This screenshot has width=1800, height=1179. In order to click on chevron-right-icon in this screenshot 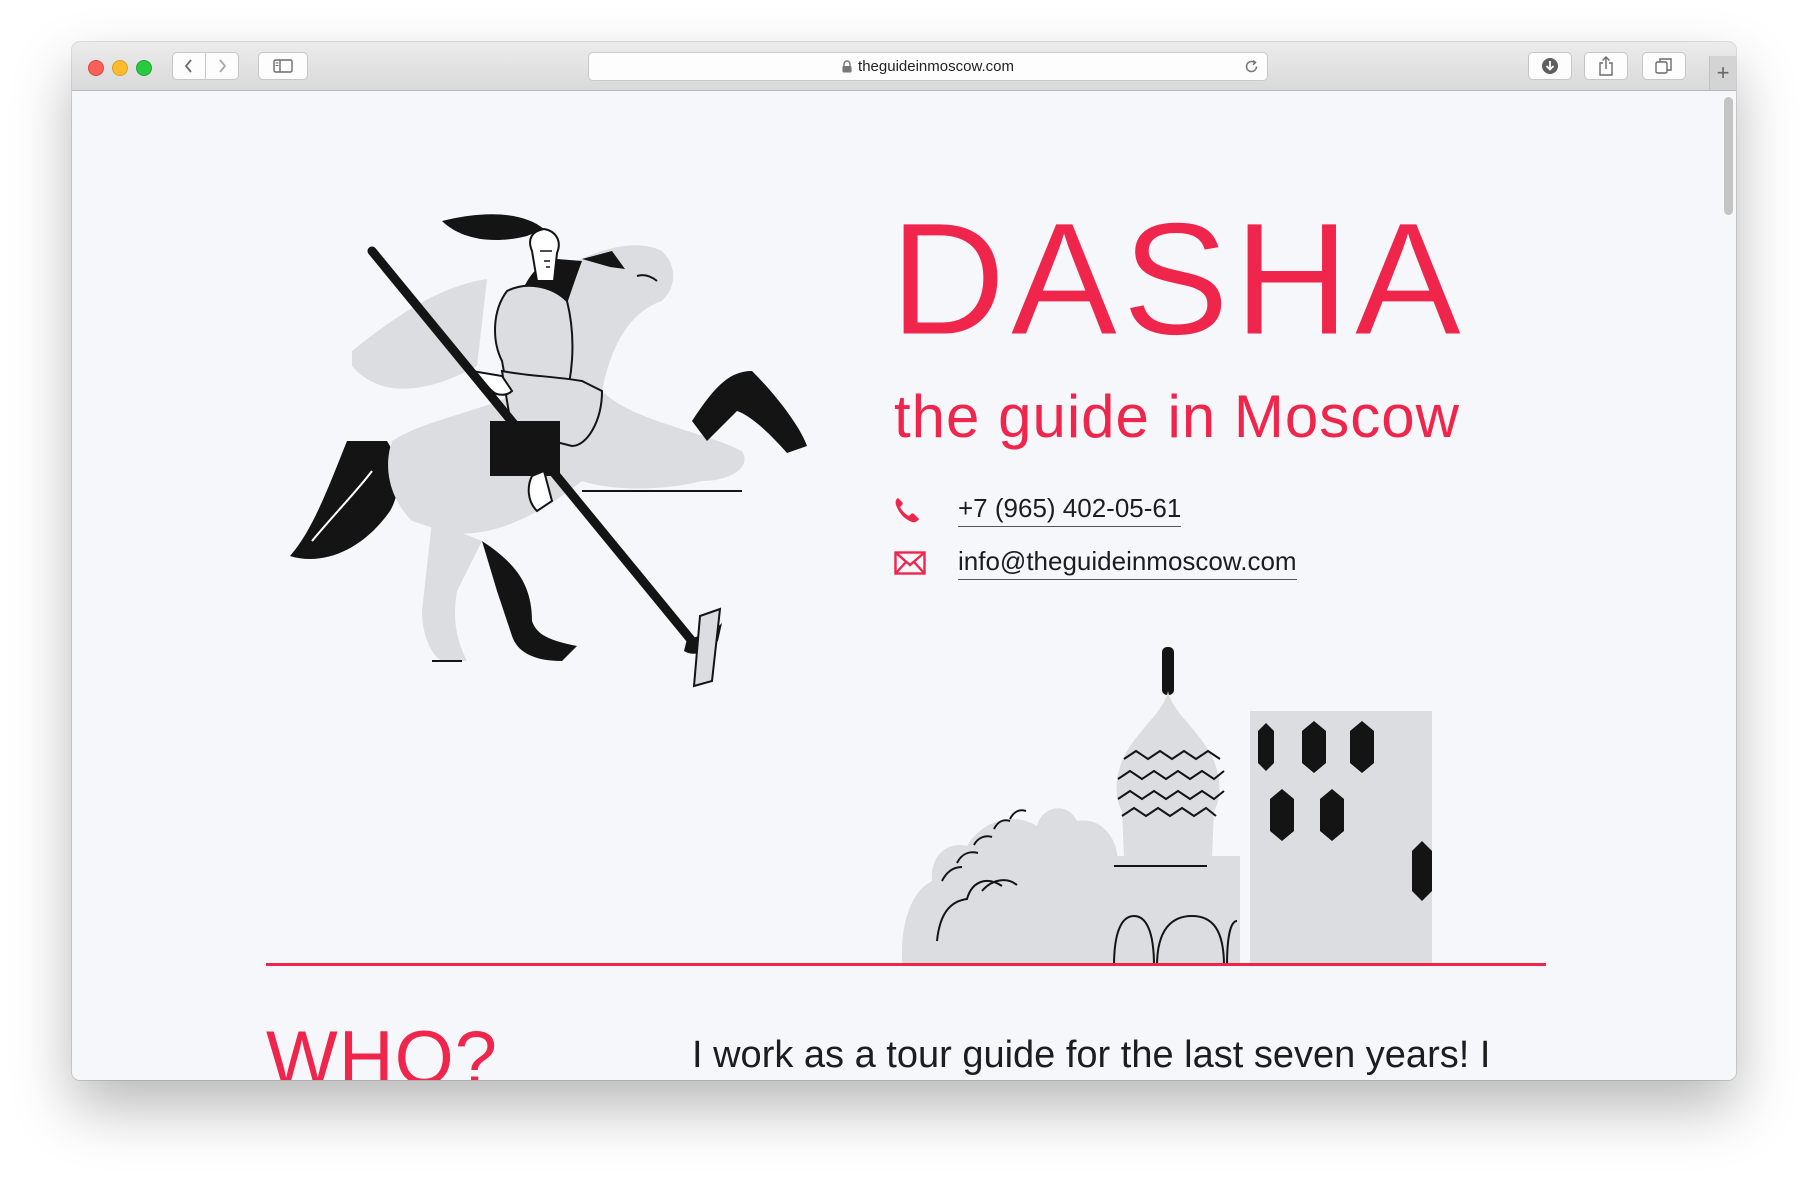, I will do `click(223, 66)`.